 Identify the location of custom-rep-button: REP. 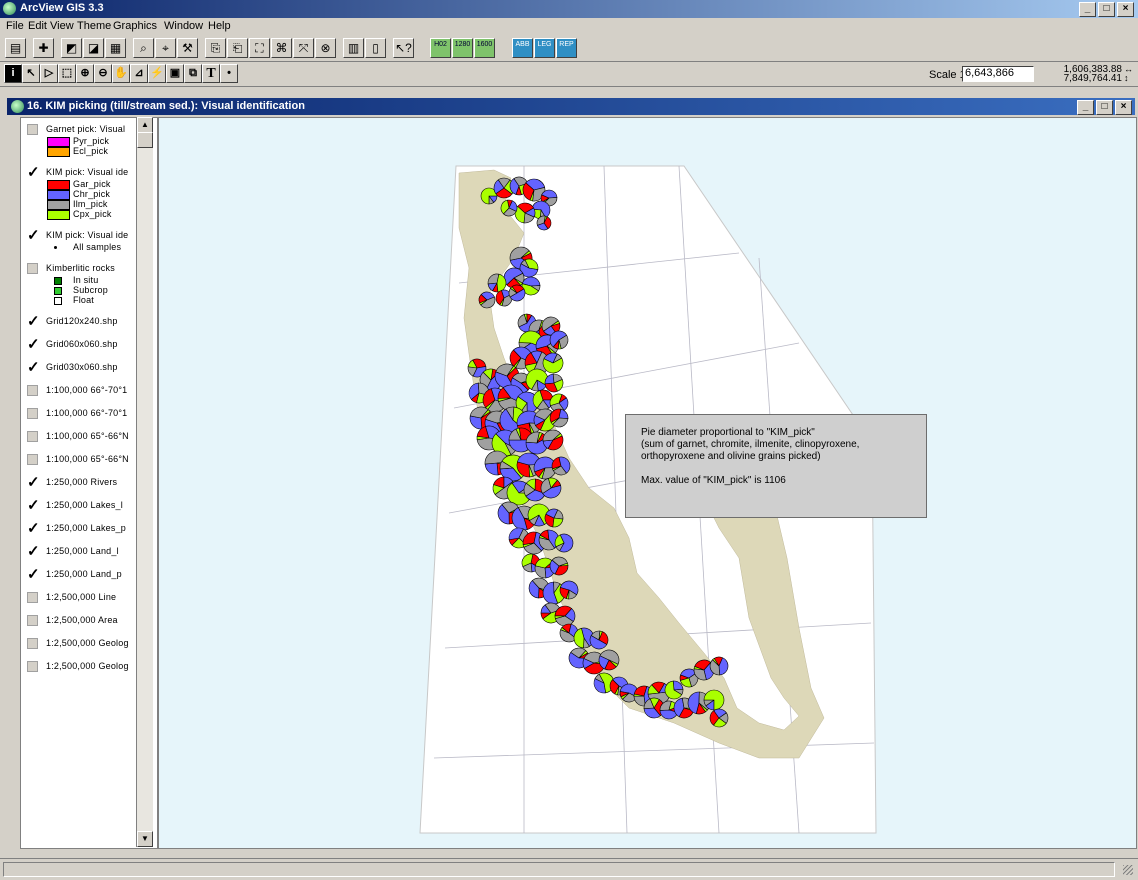
(566, 48).